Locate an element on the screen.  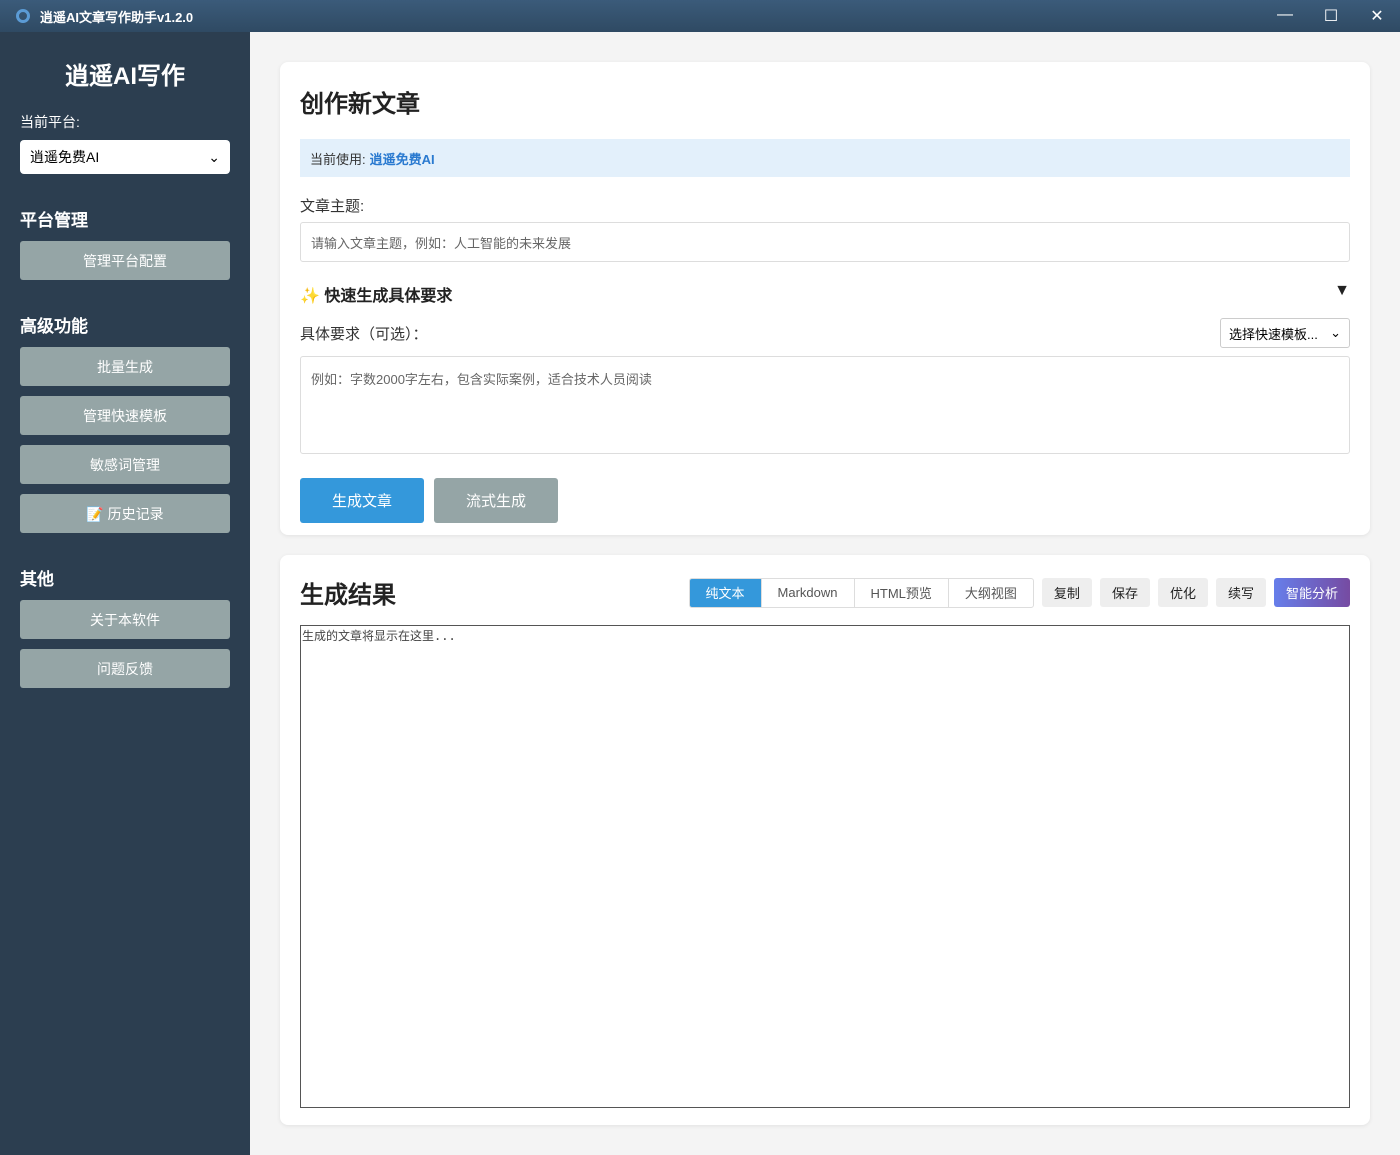
requirements-label: 具体要求（可选）： is located at coordinates (364, 334).